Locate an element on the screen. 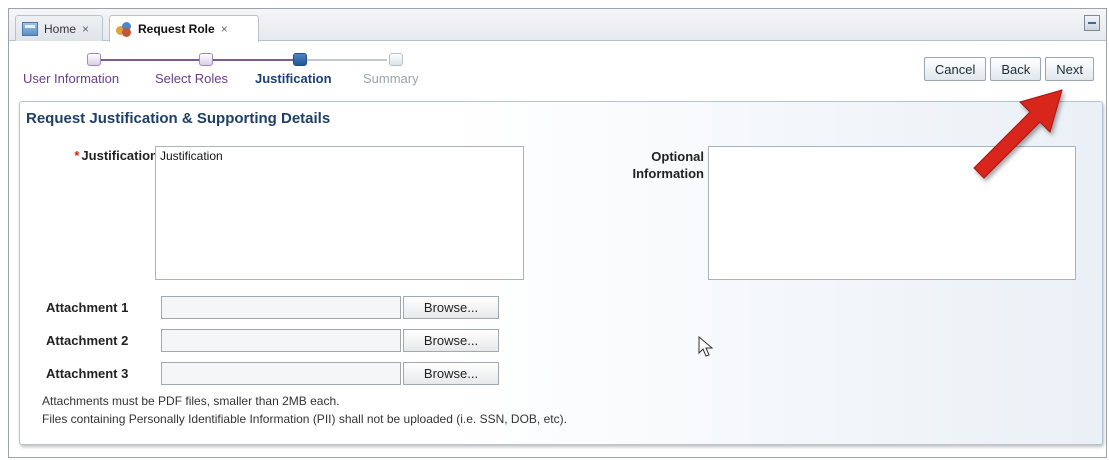 This screenshot has height=460, width=1109. attachment-3-label: Attachment 3 is located at coordinates (87, 373).